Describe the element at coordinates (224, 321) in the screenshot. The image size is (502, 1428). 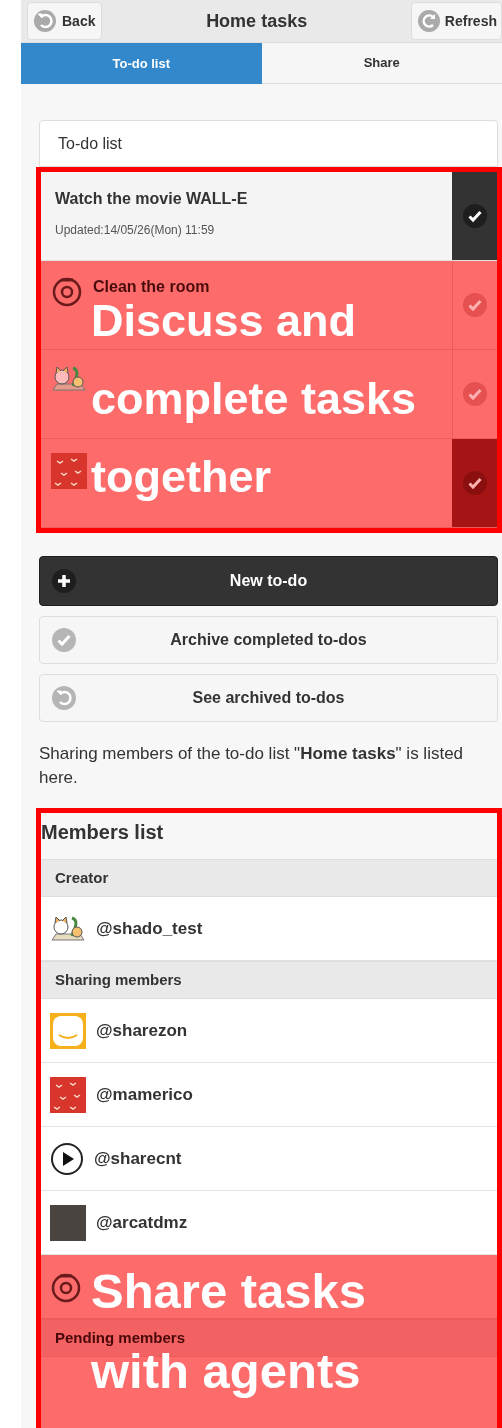
I see `caption-text: Discuss and` at that location.